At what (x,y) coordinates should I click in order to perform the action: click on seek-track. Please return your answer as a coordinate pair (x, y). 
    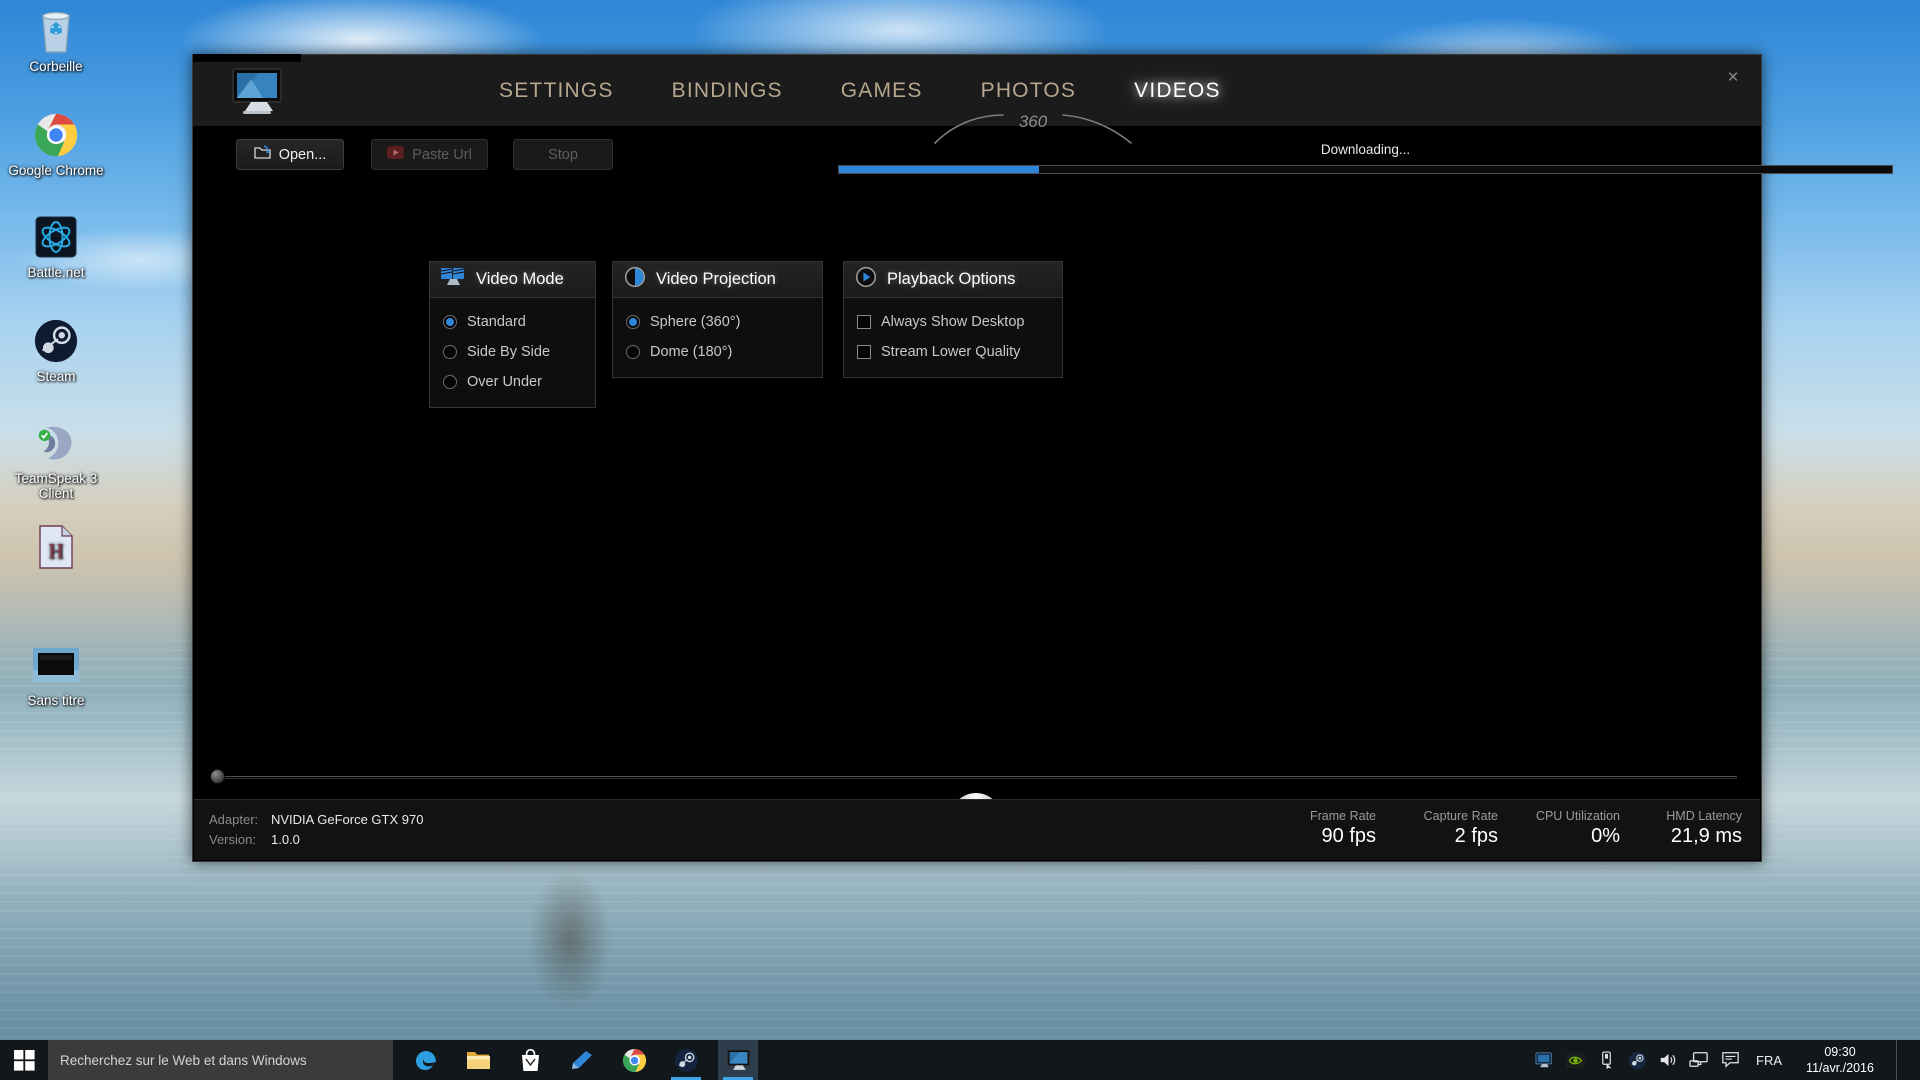
    Looking at the image, I should click on (979, 777).